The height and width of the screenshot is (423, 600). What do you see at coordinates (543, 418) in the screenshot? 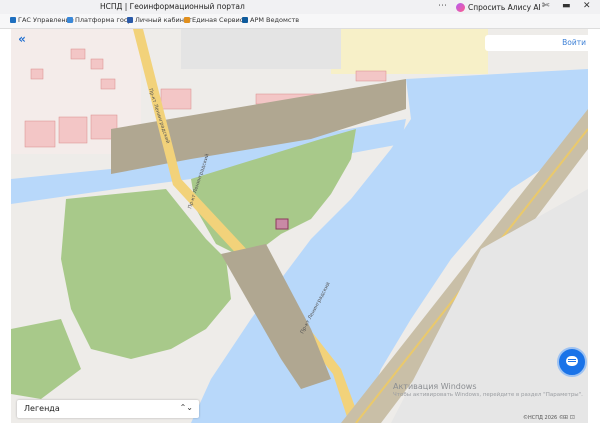
I see `copyright-text: ©НСПД 2026 ©` at bounding box center [543, 418].